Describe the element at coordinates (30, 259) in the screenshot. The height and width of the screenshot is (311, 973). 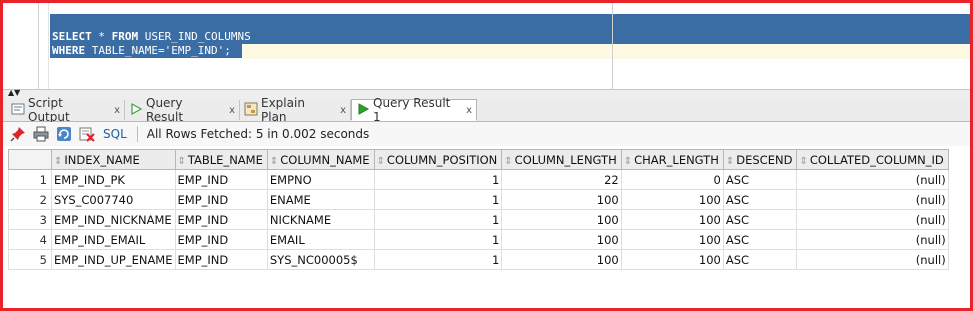
I see `row-number: 5` at that location.